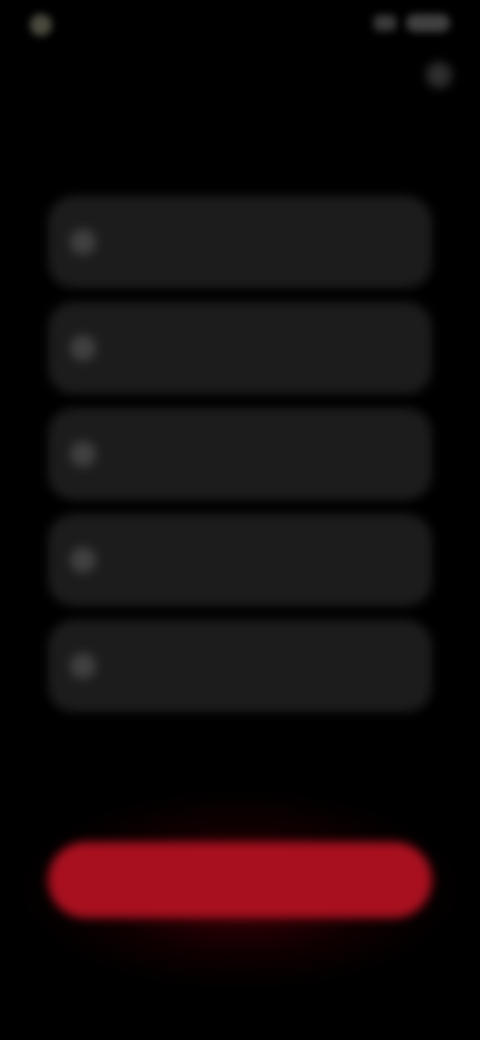  I want to click on battery-icon, so click(428, 23).